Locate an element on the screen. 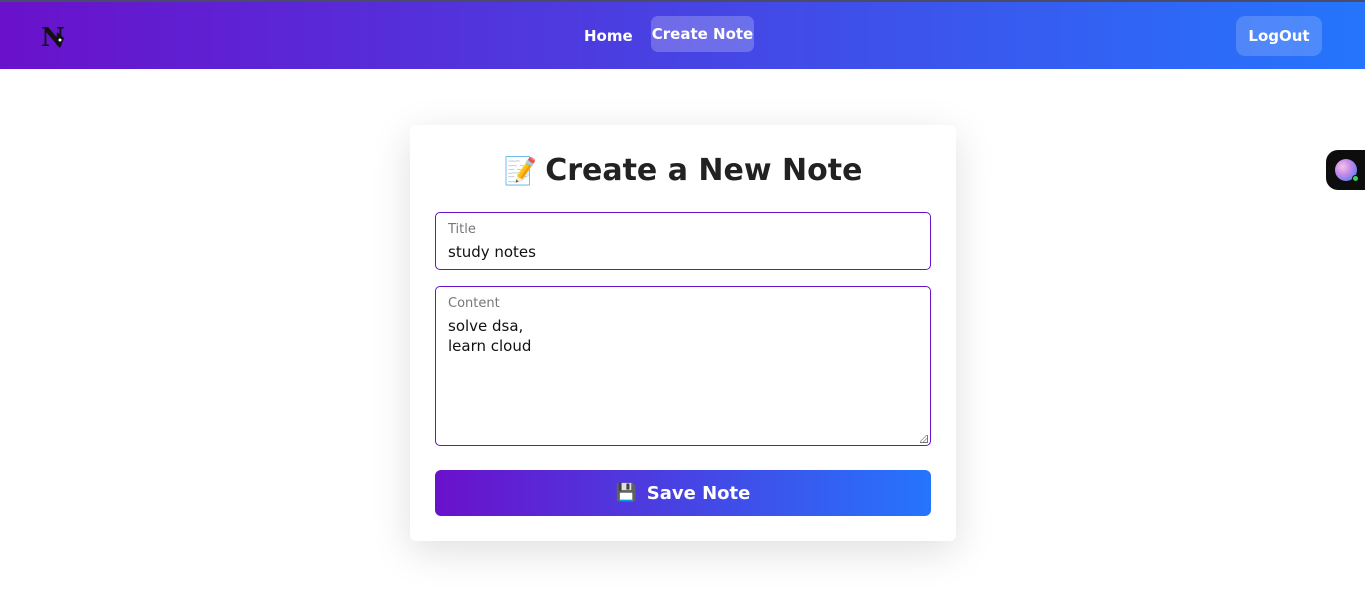  title-field: Title study notes is located at coordinates (683, 241).